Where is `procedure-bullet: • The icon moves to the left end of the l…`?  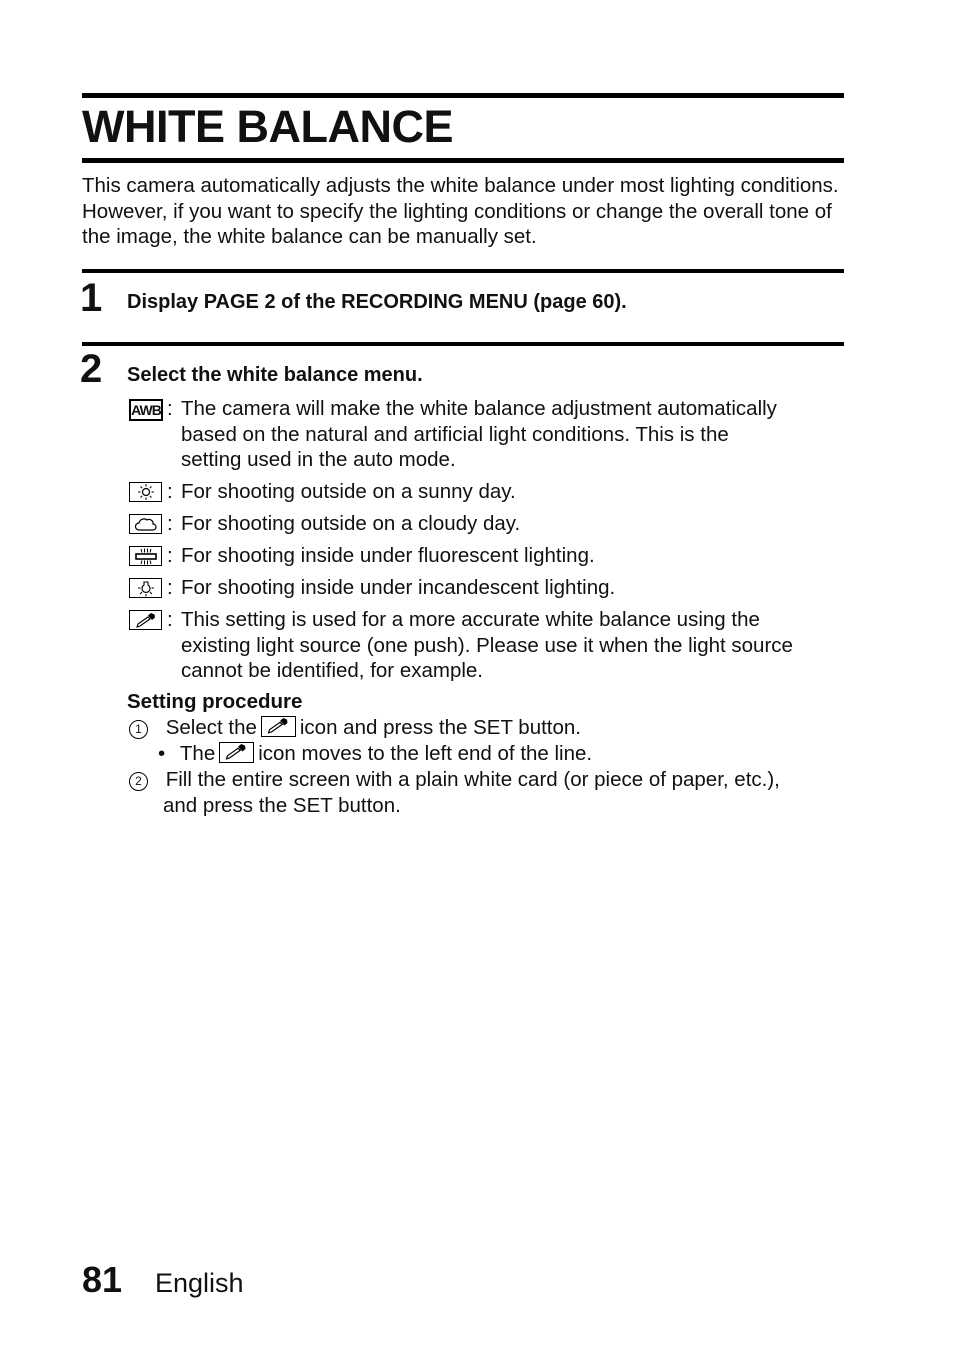 procedure-bullet: • The icon moves to the left end of the l… is located at coordinates (375, 754).